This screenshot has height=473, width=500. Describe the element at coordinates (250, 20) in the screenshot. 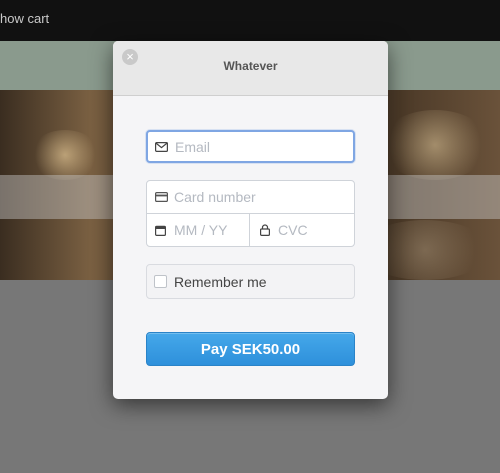

I see `top-nav-bar: how cart` at that location.